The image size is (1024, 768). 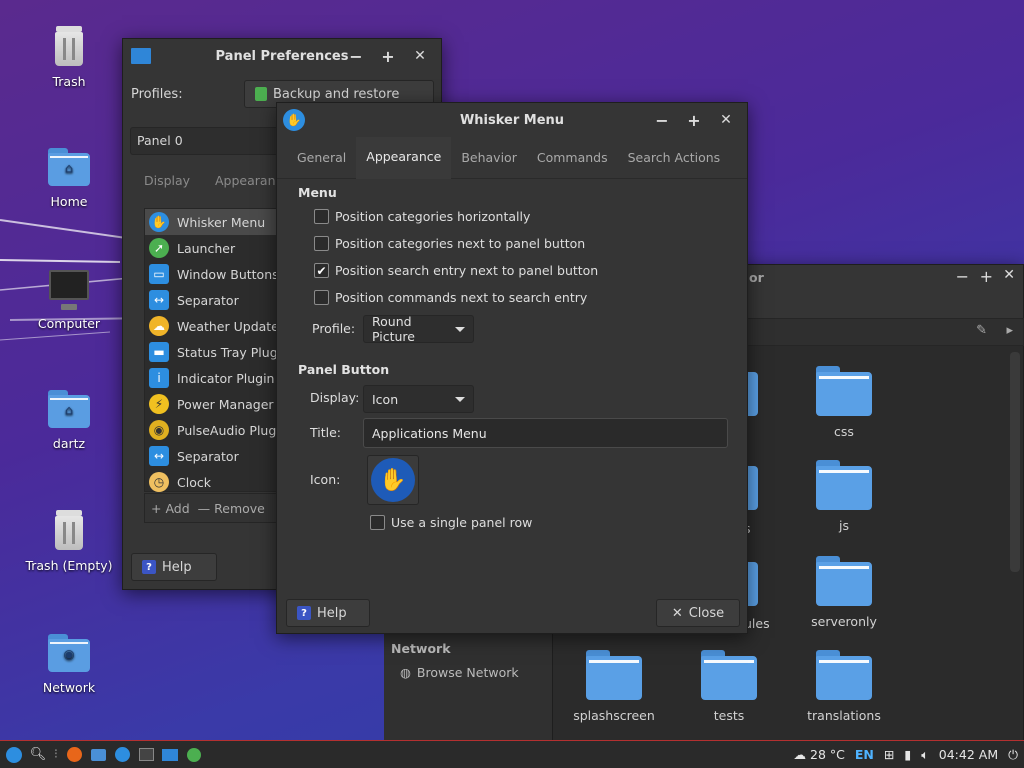 What do you see at coordinates (864, 754) in the screenshot?
I see `keyboard-layout: EN` at bounding box center [864, 754].